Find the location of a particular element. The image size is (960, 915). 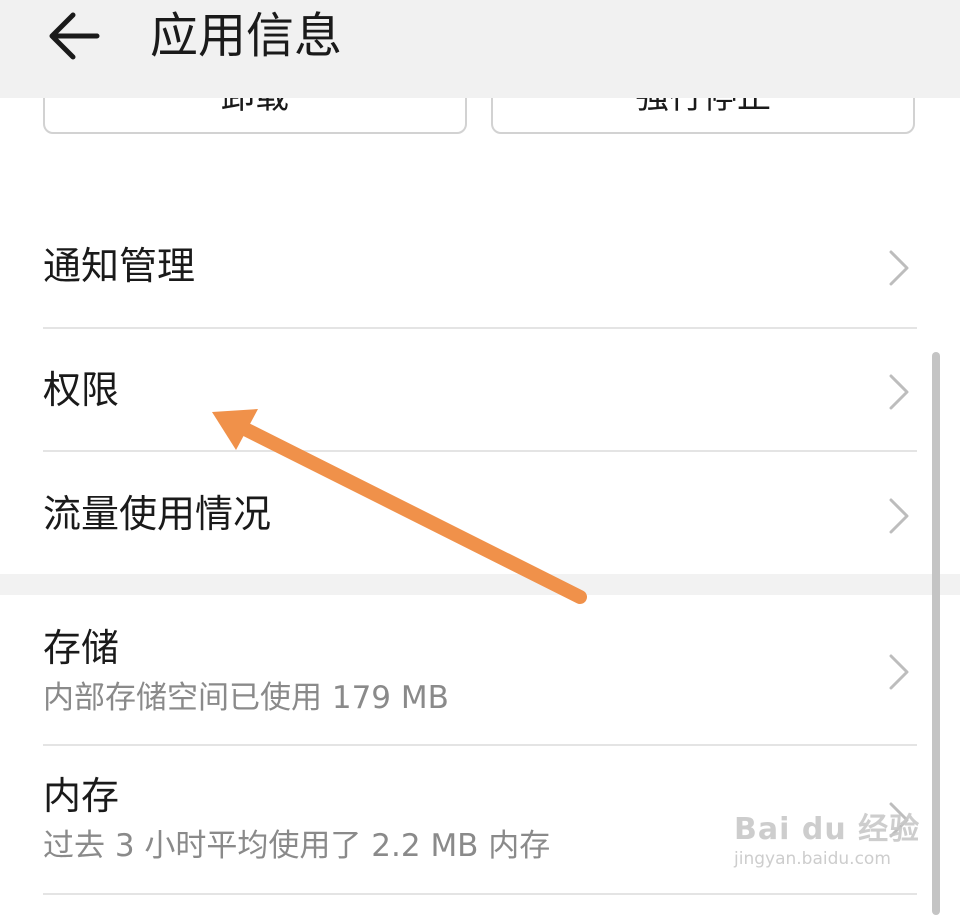

list-item-label: 流量使用情况 is located at coordinates (157, 514).